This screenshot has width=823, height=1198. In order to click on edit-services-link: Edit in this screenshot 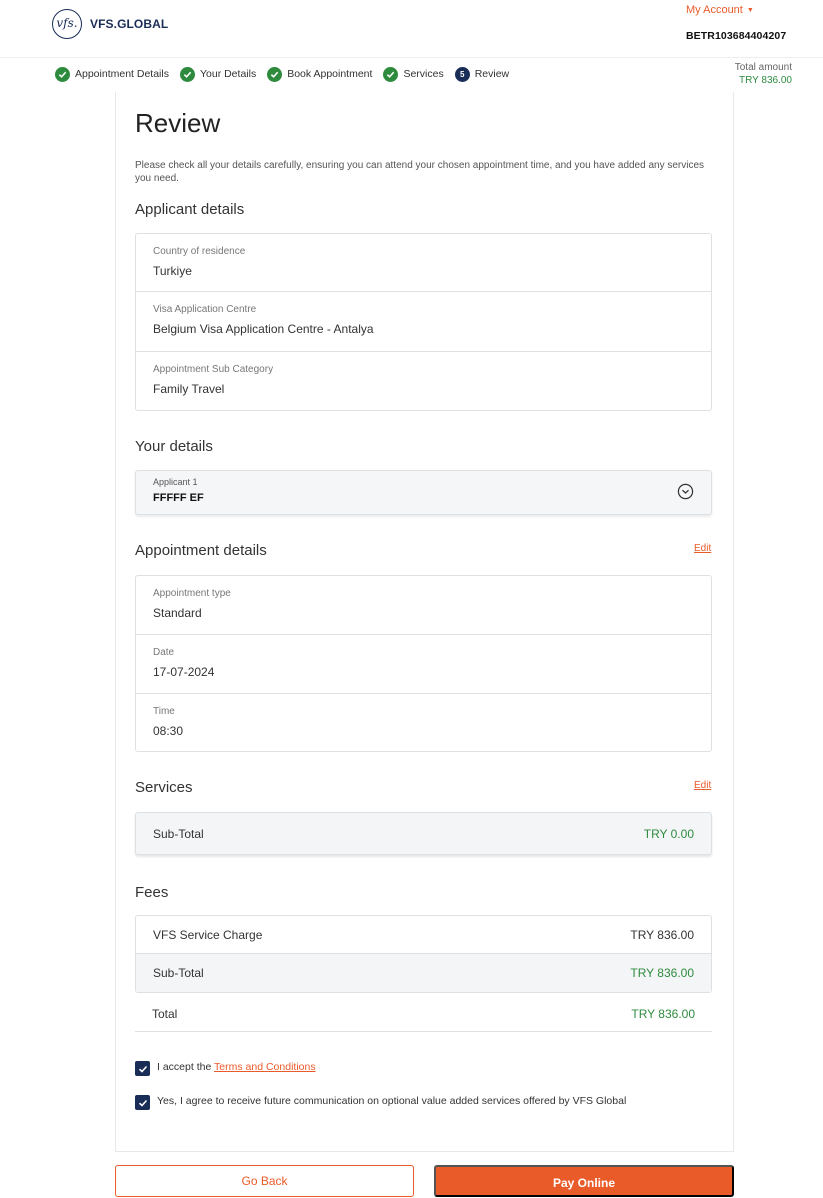, I will do `click(702, 785)`.